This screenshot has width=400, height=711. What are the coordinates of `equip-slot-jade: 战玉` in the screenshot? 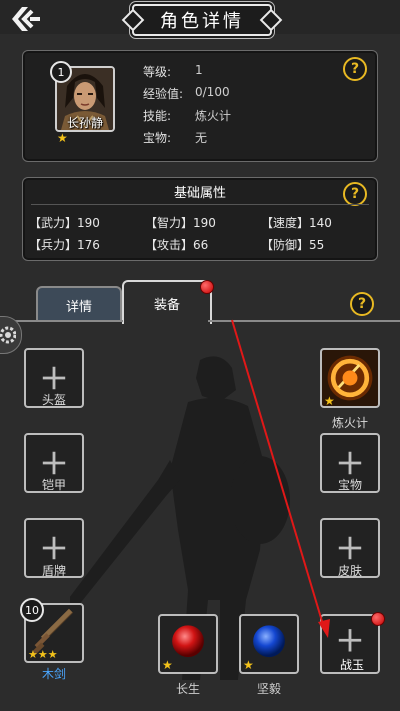 It's located at (350, 644).